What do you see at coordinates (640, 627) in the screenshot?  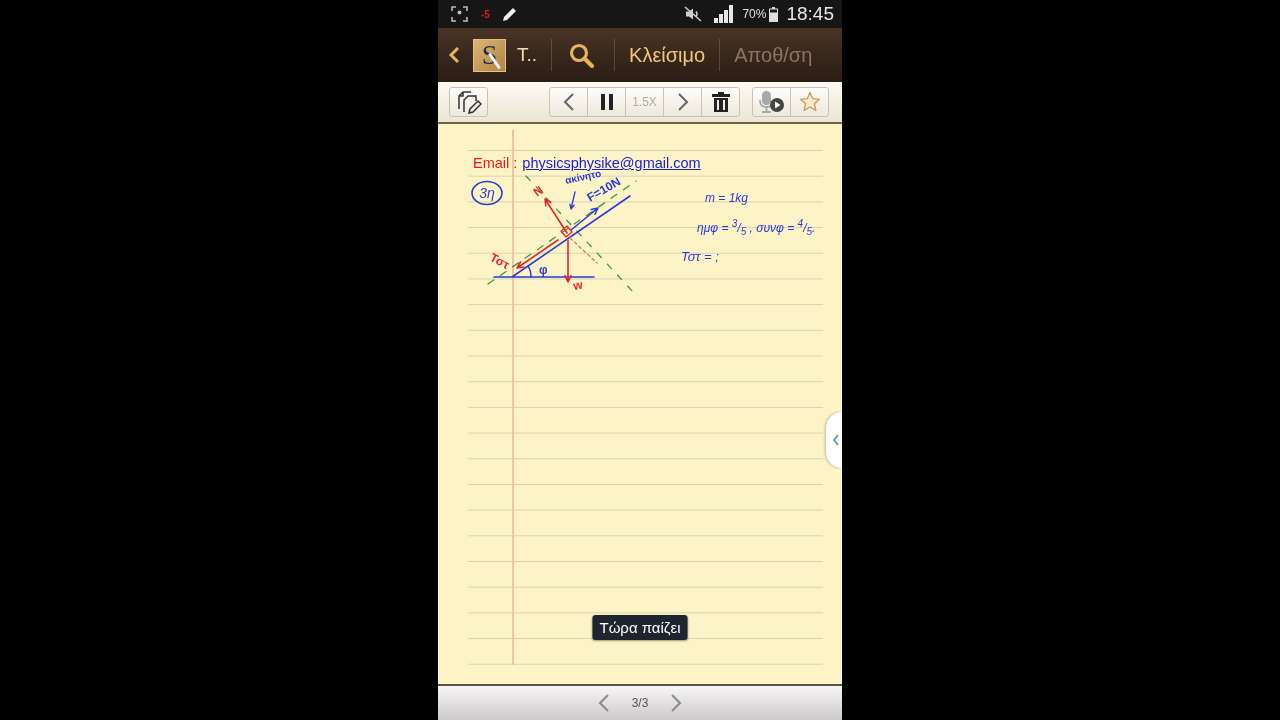 I see `now-playing-toast: Τώρα παίζει` at bounding box center [640, 627].